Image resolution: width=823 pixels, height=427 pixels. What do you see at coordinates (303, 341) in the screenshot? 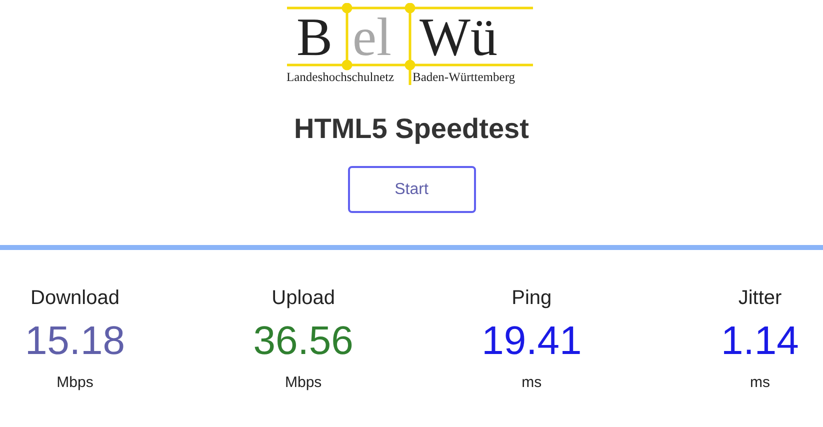
I see `meter-value: 36.56` at bounding box center [303, 341].